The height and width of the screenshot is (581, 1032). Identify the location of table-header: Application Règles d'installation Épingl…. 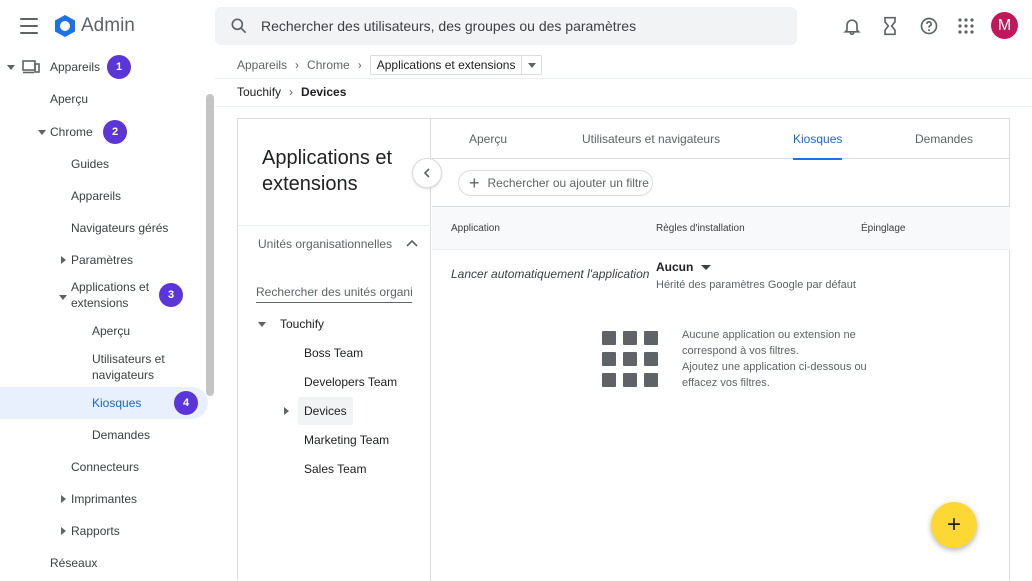
(721, 228).